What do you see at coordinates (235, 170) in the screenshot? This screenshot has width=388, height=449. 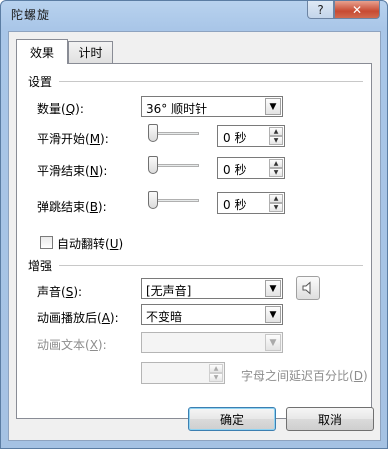 I see `smooth-end-value: 0 秒` at bounding box center [235, 170].